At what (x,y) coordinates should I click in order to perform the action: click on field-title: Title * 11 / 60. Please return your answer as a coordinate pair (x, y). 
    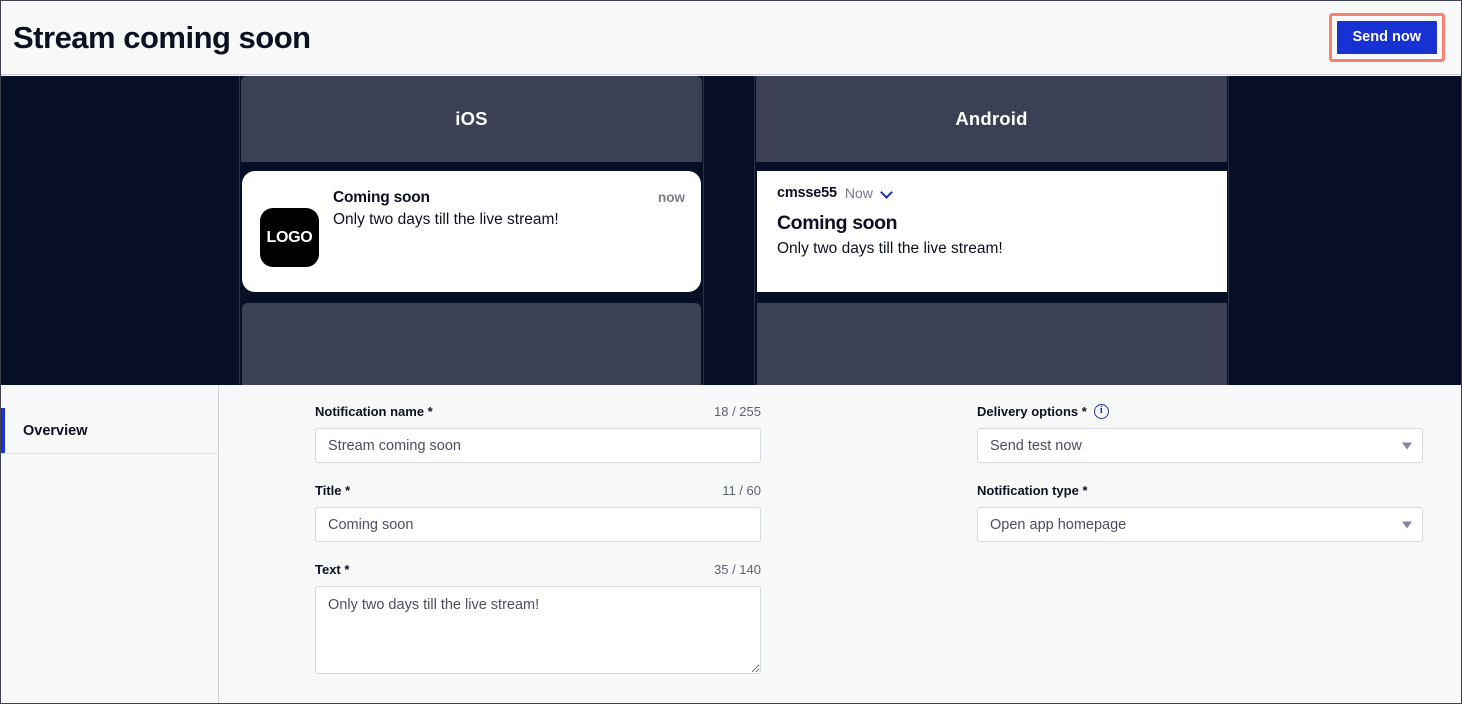
    Looking at the image, I should click on (538, 511).